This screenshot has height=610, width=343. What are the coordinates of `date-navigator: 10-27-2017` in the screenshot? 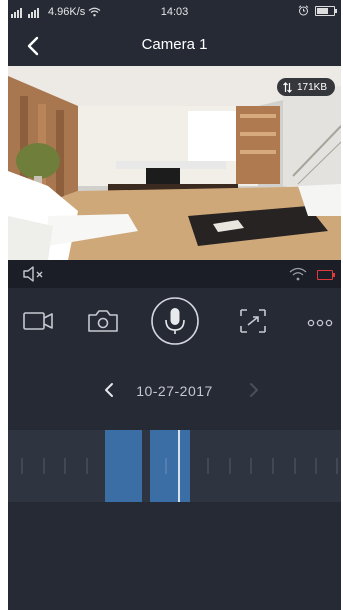 It's located at (174, 390).